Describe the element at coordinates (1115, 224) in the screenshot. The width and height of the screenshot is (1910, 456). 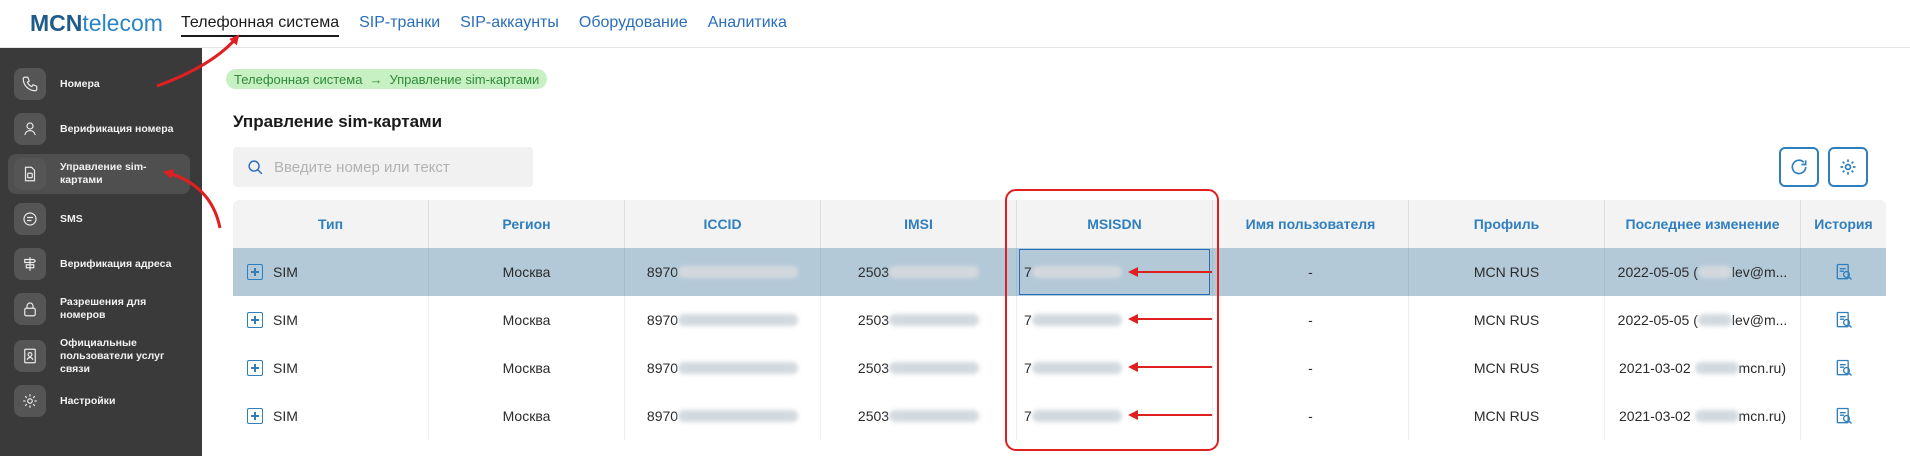
I see `column-header: MSISDN` at that location.